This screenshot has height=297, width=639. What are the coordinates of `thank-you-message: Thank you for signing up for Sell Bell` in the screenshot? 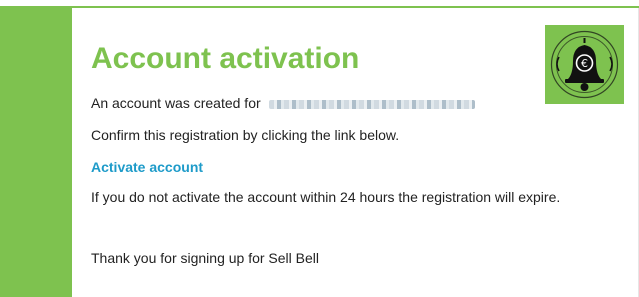 It's located at (205, 258).